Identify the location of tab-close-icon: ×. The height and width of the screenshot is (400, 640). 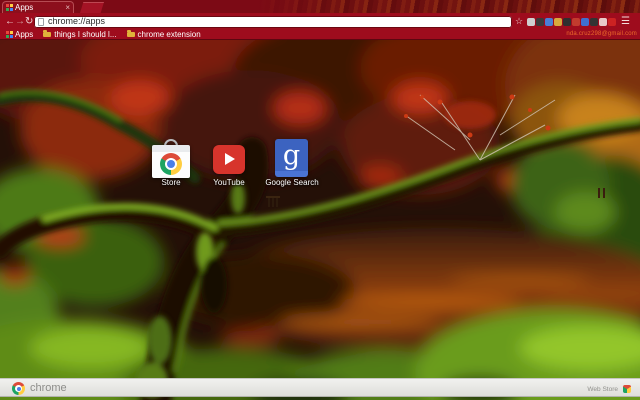
(67, 7).